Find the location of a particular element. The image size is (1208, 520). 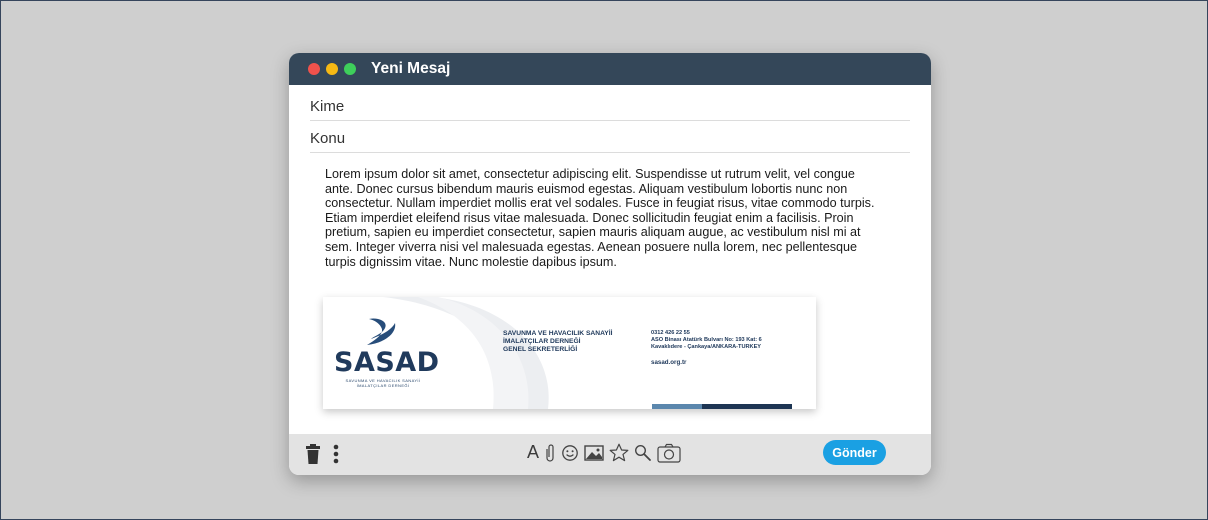

org-name-line: SAVUNMA VE HAVACILIK SANAYİİ is located at coordinates (558, 333).